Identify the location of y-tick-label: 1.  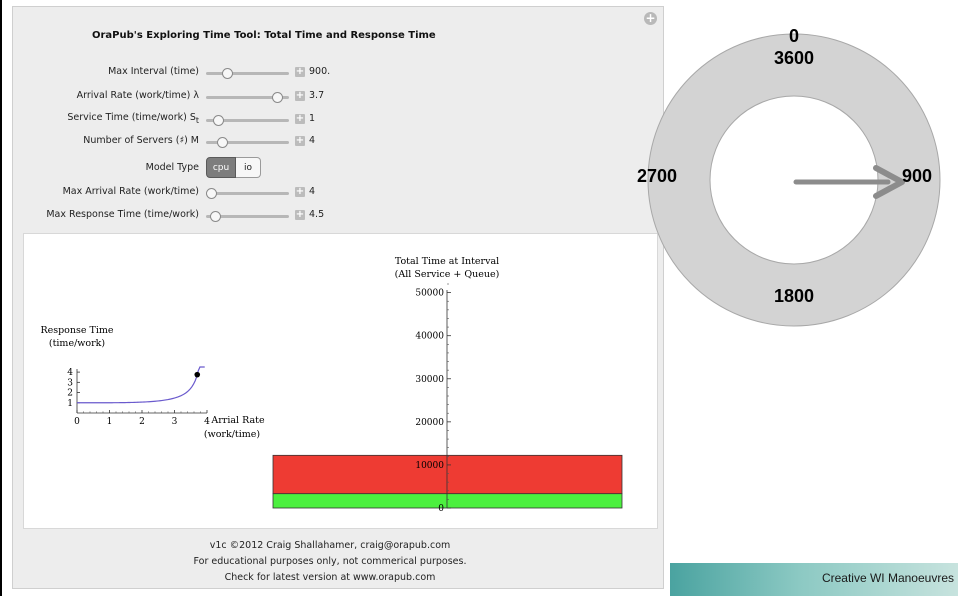
(70, 404).